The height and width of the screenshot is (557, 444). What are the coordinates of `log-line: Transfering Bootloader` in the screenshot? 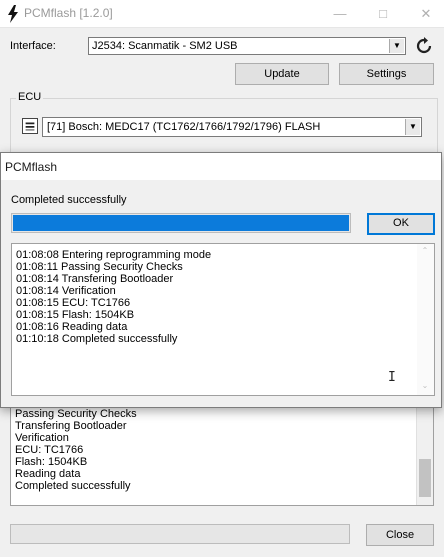 It's located at (71, 426).